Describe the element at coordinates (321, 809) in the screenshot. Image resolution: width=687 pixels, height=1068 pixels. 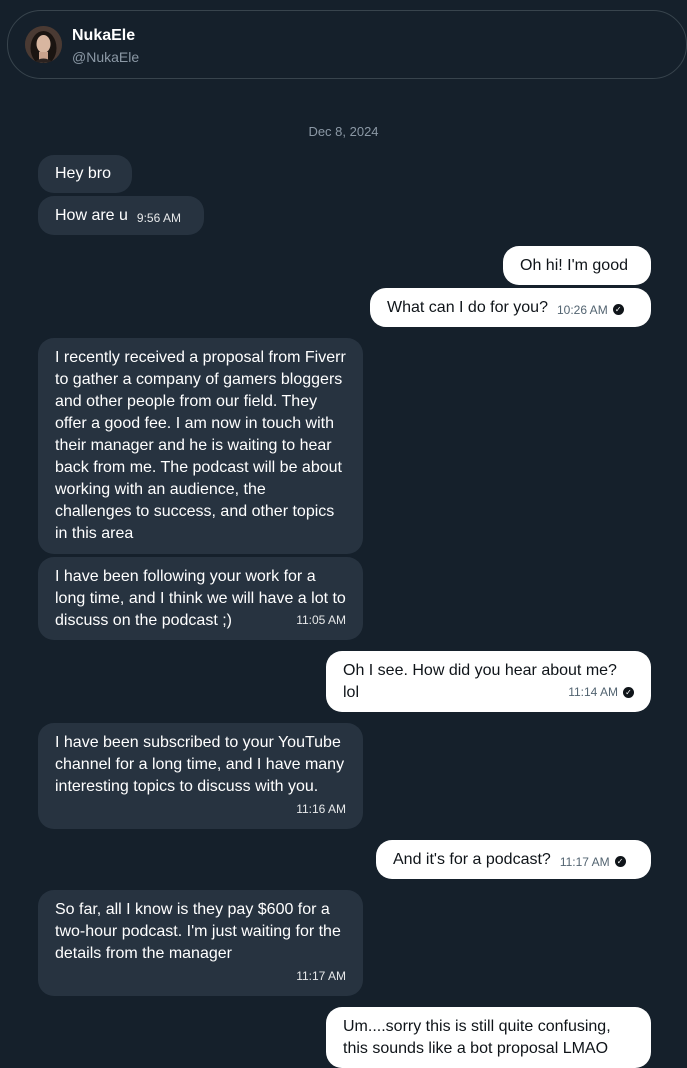
I see `message-timestamp: 11:16 AM` at that location.